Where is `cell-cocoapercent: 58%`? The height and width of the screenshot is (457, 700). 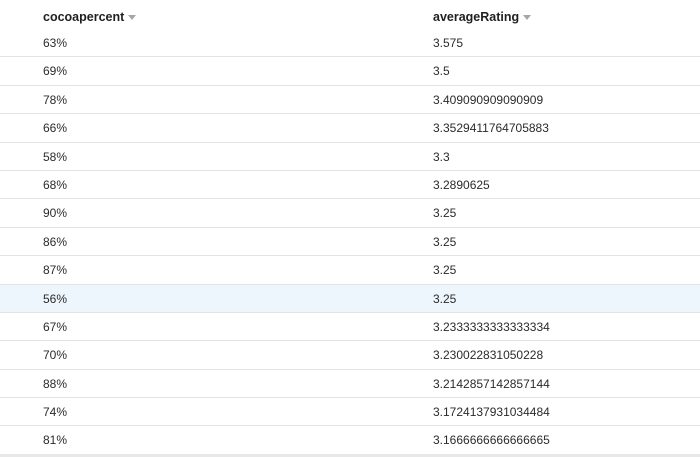 cell-cocoapercent: 58% is located at coordinates (55, 156).